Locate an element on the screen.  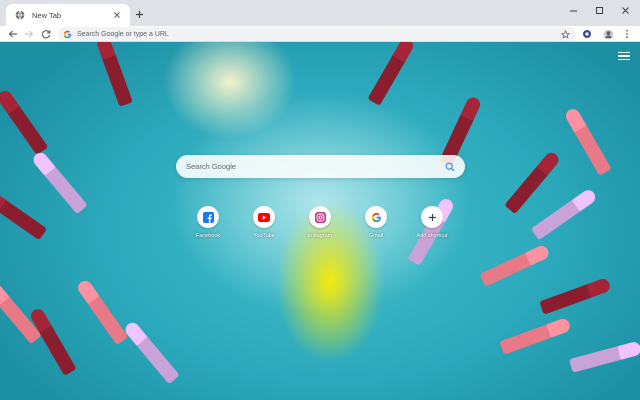
arrow-left-icon is located at coordinates (12, 34).